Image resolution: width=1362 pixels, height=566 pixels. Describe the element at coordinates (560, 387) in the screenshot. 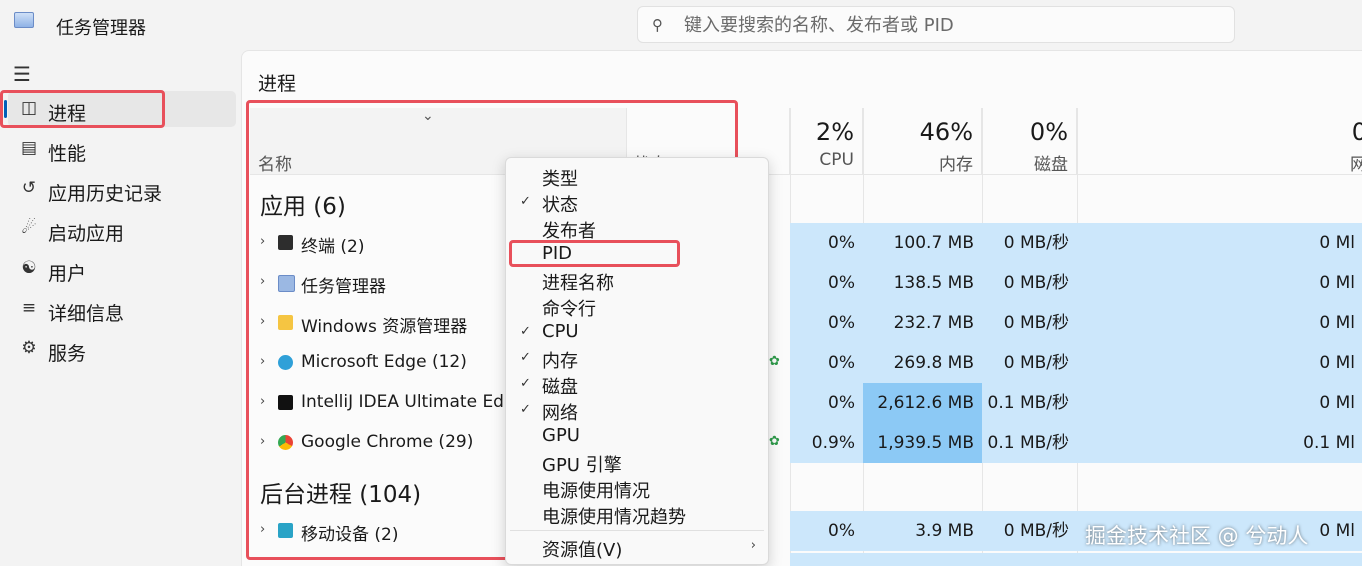

I see `menu-item-label: 磁盘` at that location.